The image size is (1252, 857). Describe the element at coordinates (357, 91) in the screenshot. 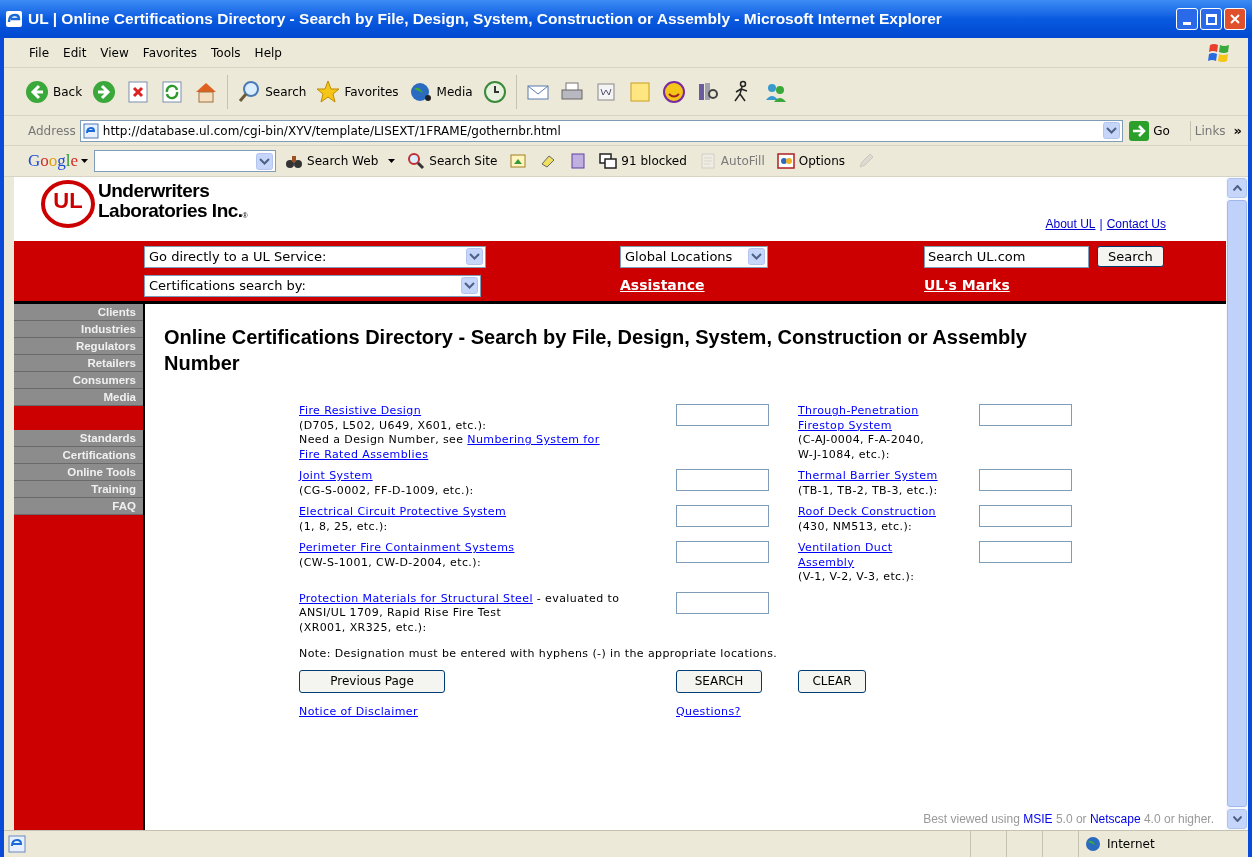

I see `favorites-button: Favorites` at that location.